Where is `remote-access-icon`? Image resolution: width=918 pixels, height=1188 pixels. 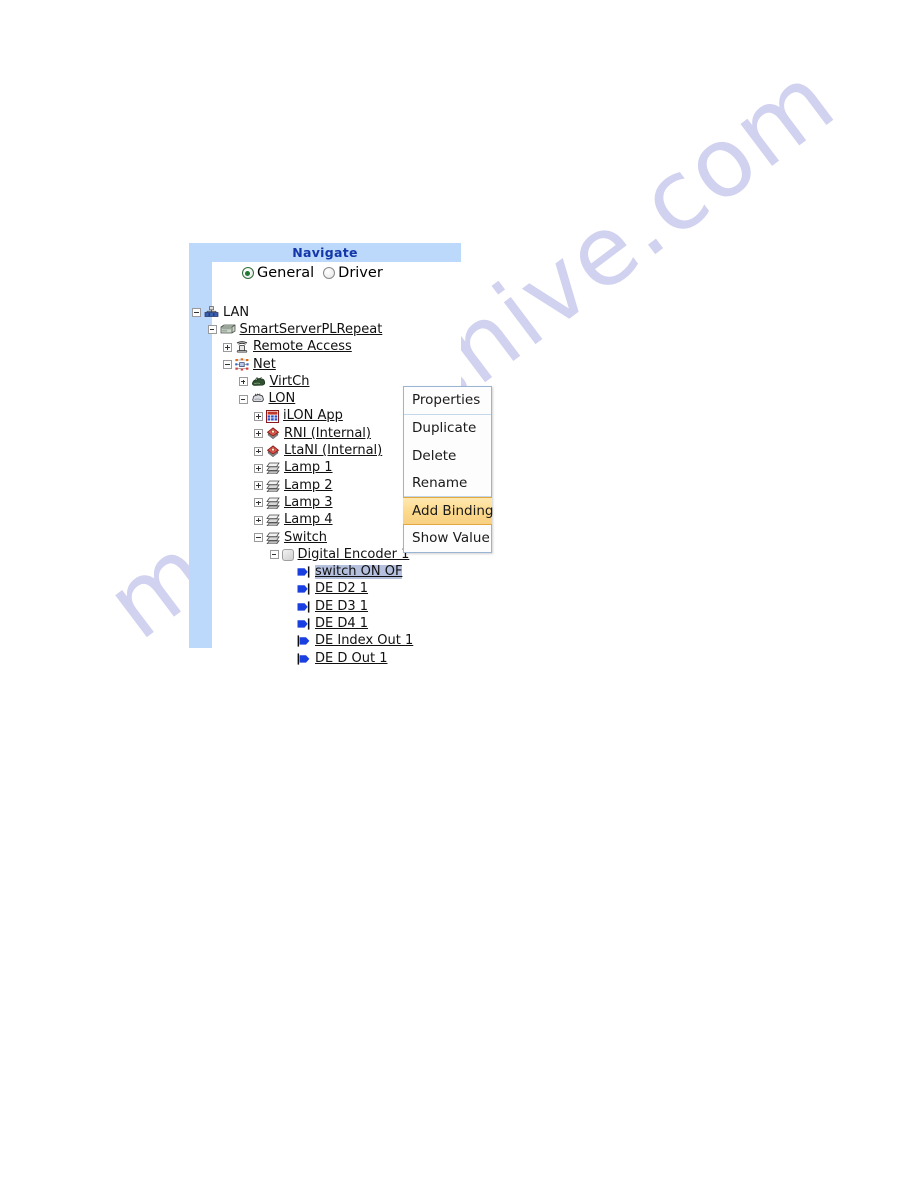 remote-access-icon is located at coordinates (242, 347).